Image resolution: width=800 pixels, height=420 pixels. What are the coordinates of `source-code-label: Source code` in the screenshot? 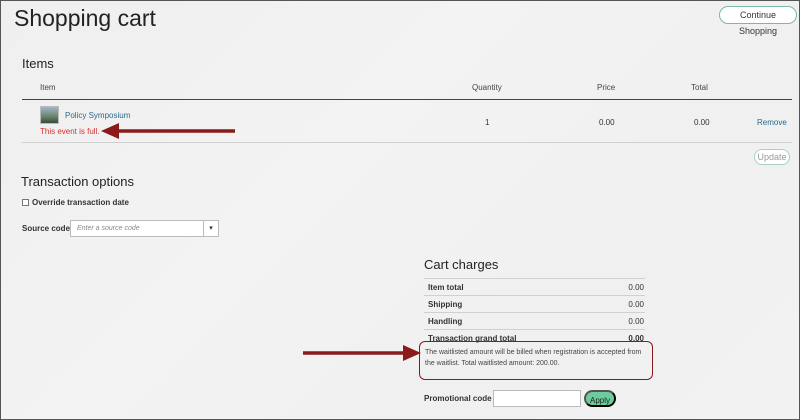 It's located at (46, 228).